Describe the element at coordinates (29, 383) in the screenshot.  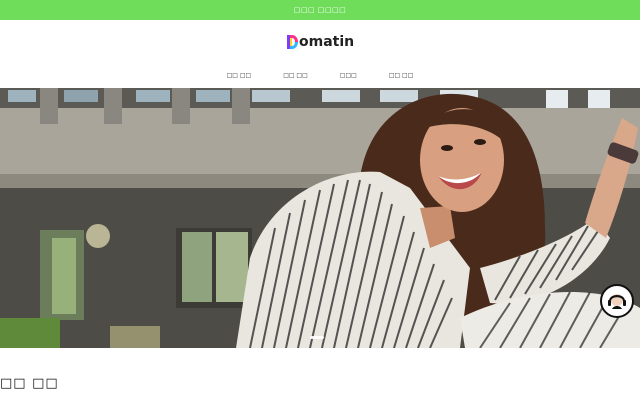
I see `section-title: □□ □□` at that location.